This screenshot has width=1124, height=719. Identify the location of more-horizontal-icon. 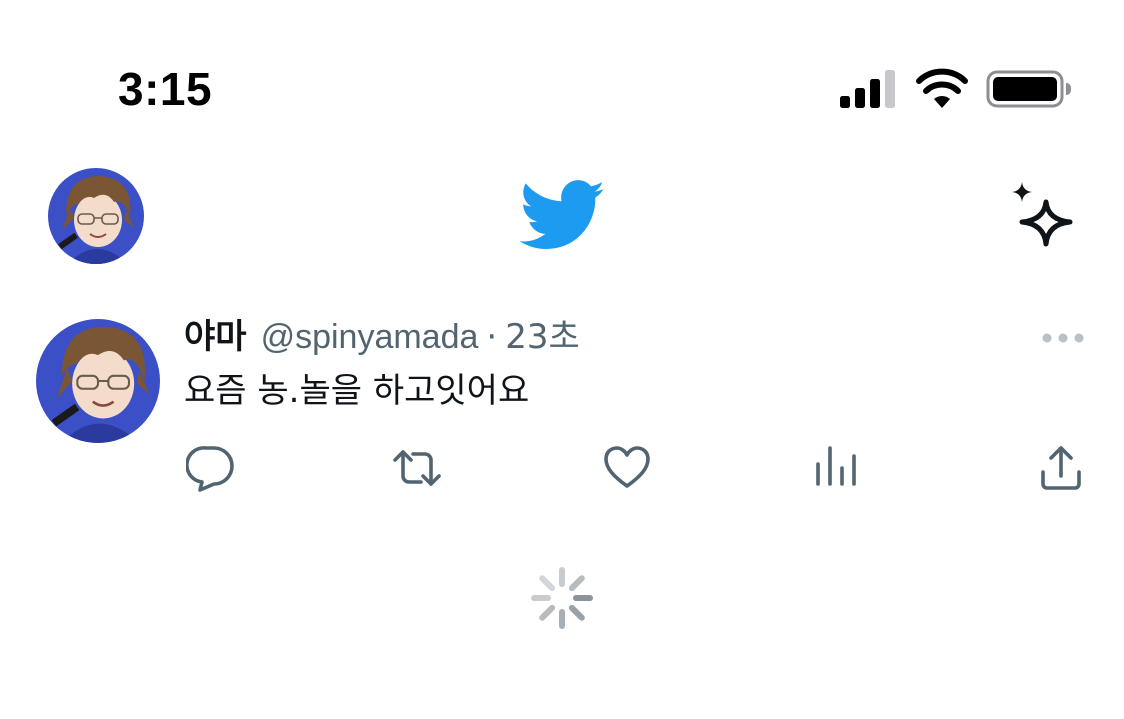
(1063, 338).